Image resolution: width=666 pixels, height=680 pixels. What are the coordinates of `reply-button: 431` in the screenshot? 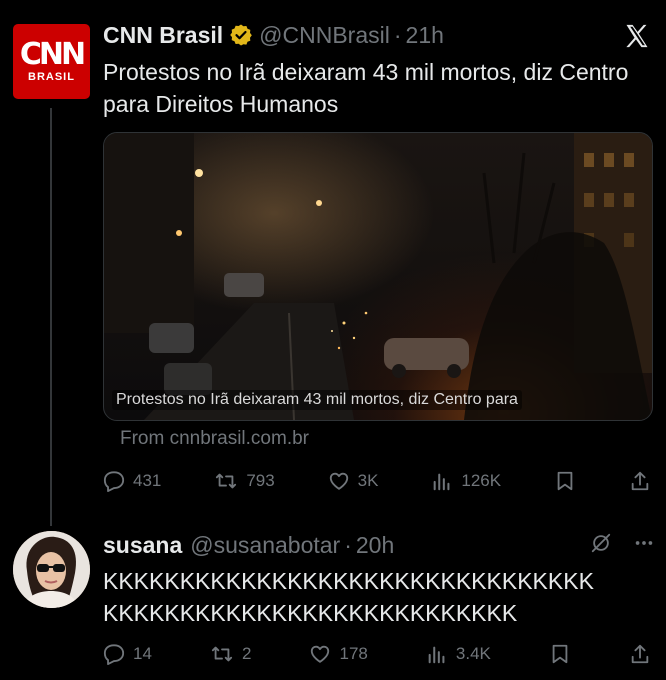 It's located at (132, 481).